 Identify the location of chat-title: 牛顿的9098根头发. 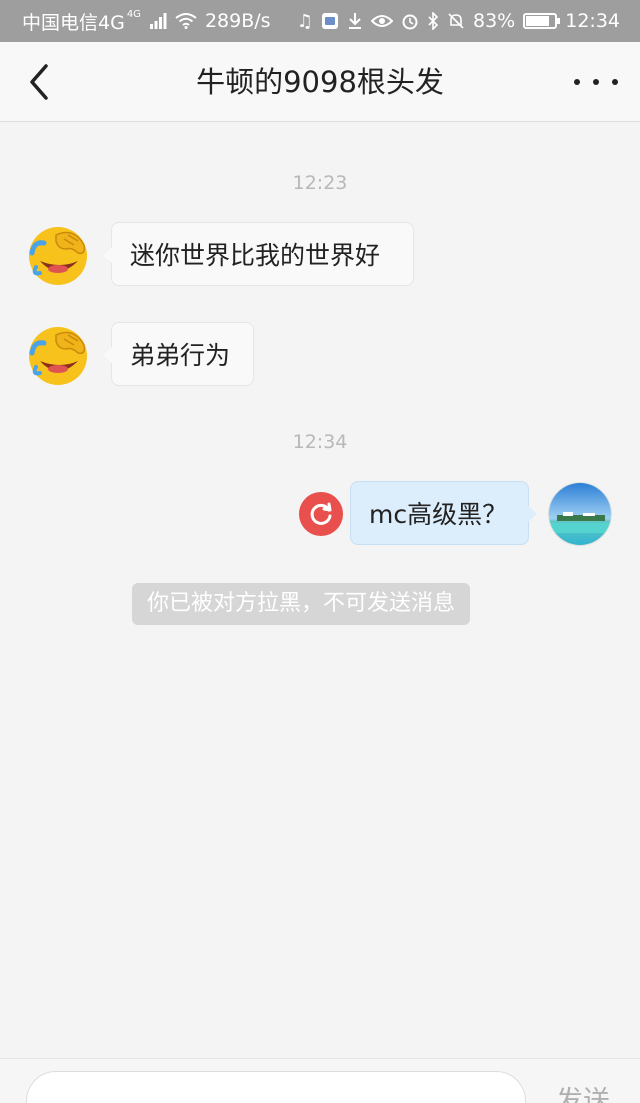
(320, 82).